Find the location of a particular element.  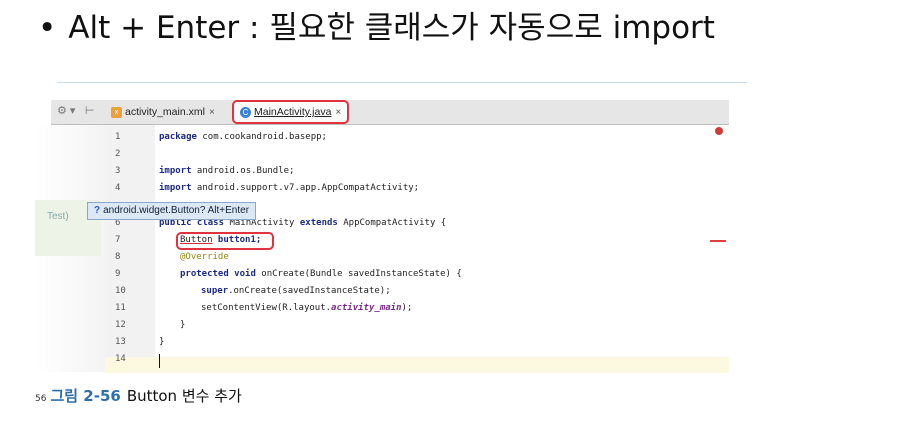

line-number: 1 is located at coordinates (118, 137).